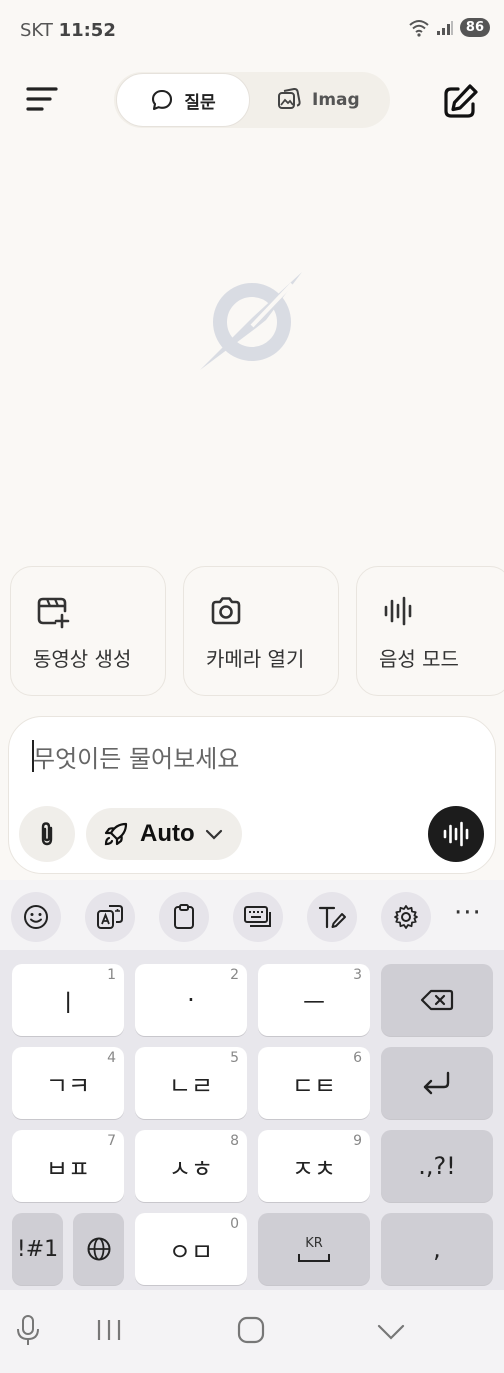 The height and width of the screenshot is (1373, 504). Describe the element at coordinates (88, 631) in the screenshot. I see `quick-action-video: 동영상 생성` at that location.